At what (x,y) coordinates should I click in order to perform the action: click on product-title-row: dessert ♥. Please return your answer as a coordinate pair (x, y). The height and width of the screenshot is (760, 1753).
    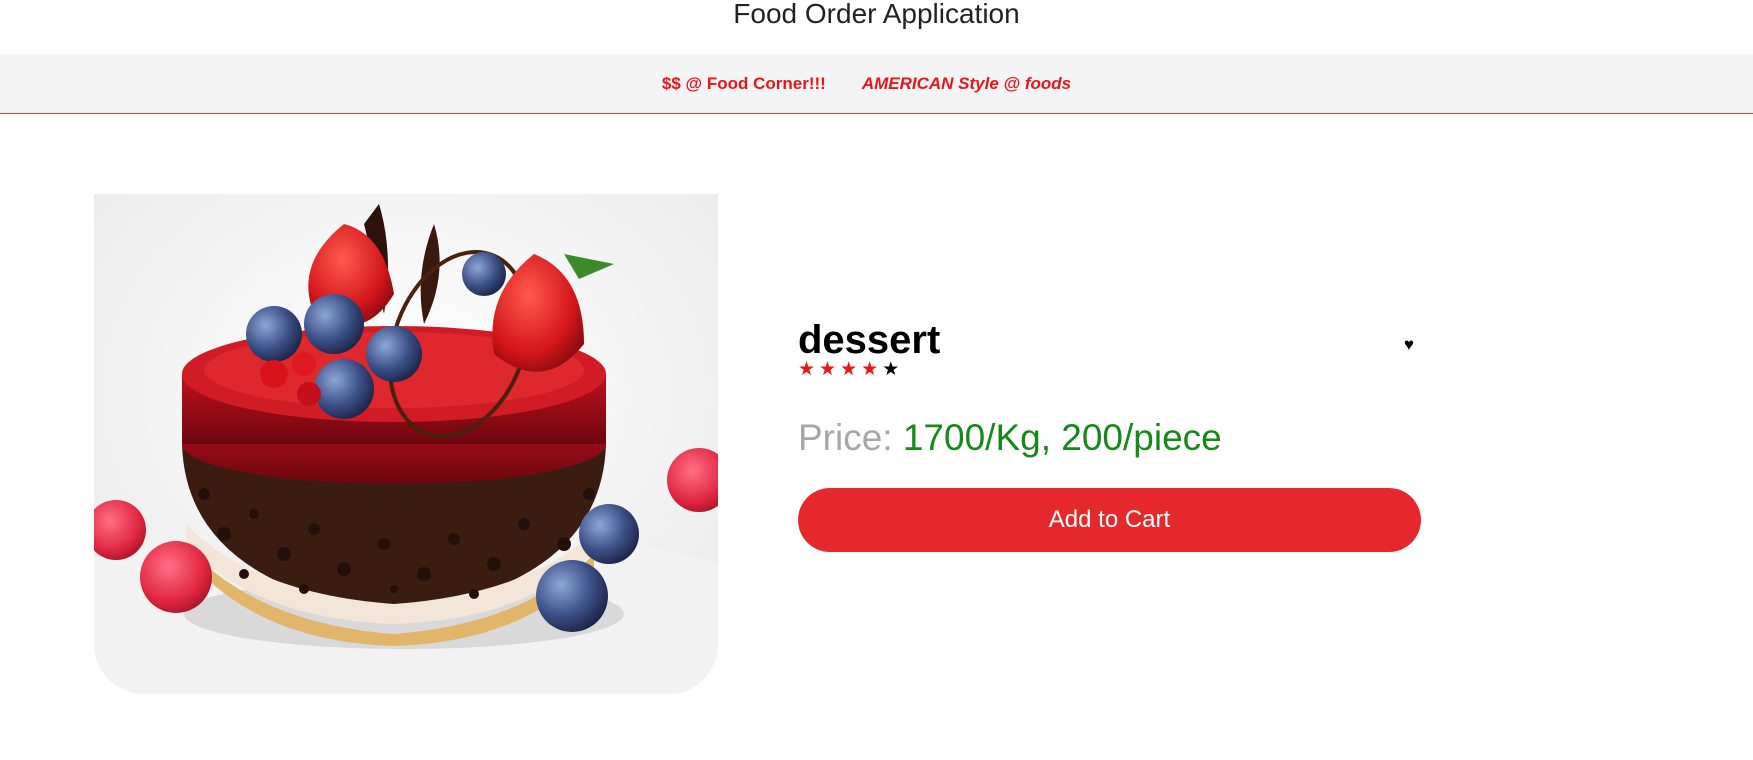
    Looking at the image, I should click on (1109, 340).